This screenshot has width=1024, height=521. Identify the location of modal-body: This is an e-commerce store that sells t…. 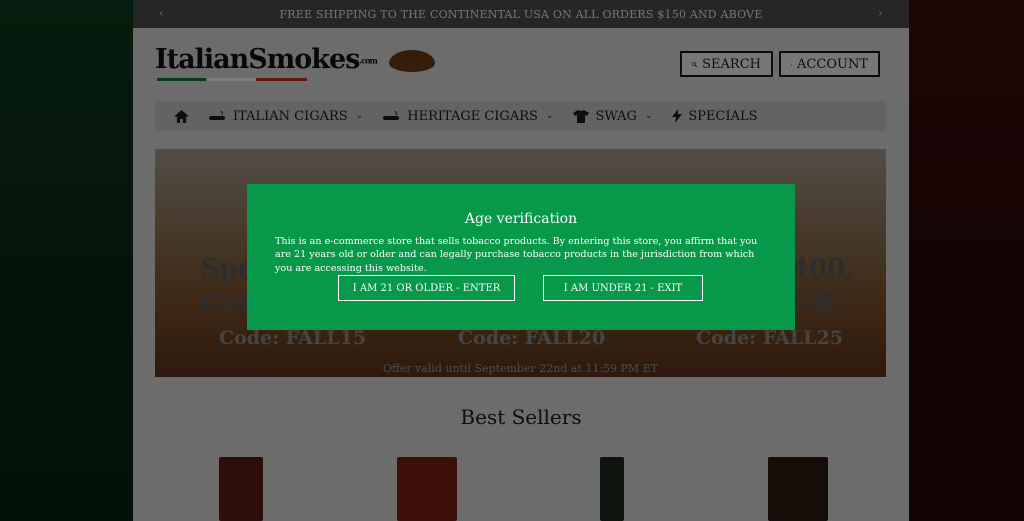
(516, 255).